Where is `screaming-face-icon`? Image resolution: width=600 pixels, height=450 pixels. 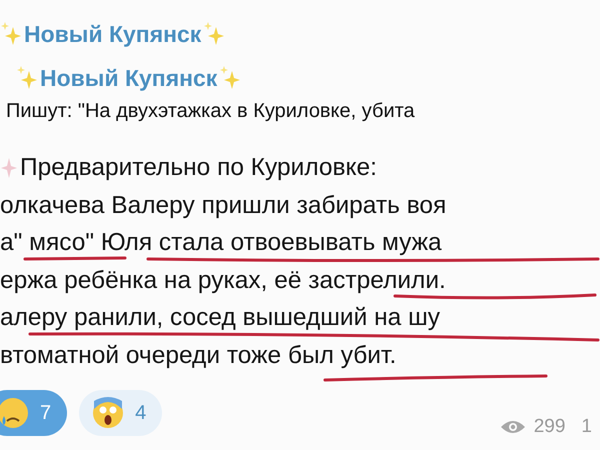 screaming-face-icon is located at coordinates (108, 413).